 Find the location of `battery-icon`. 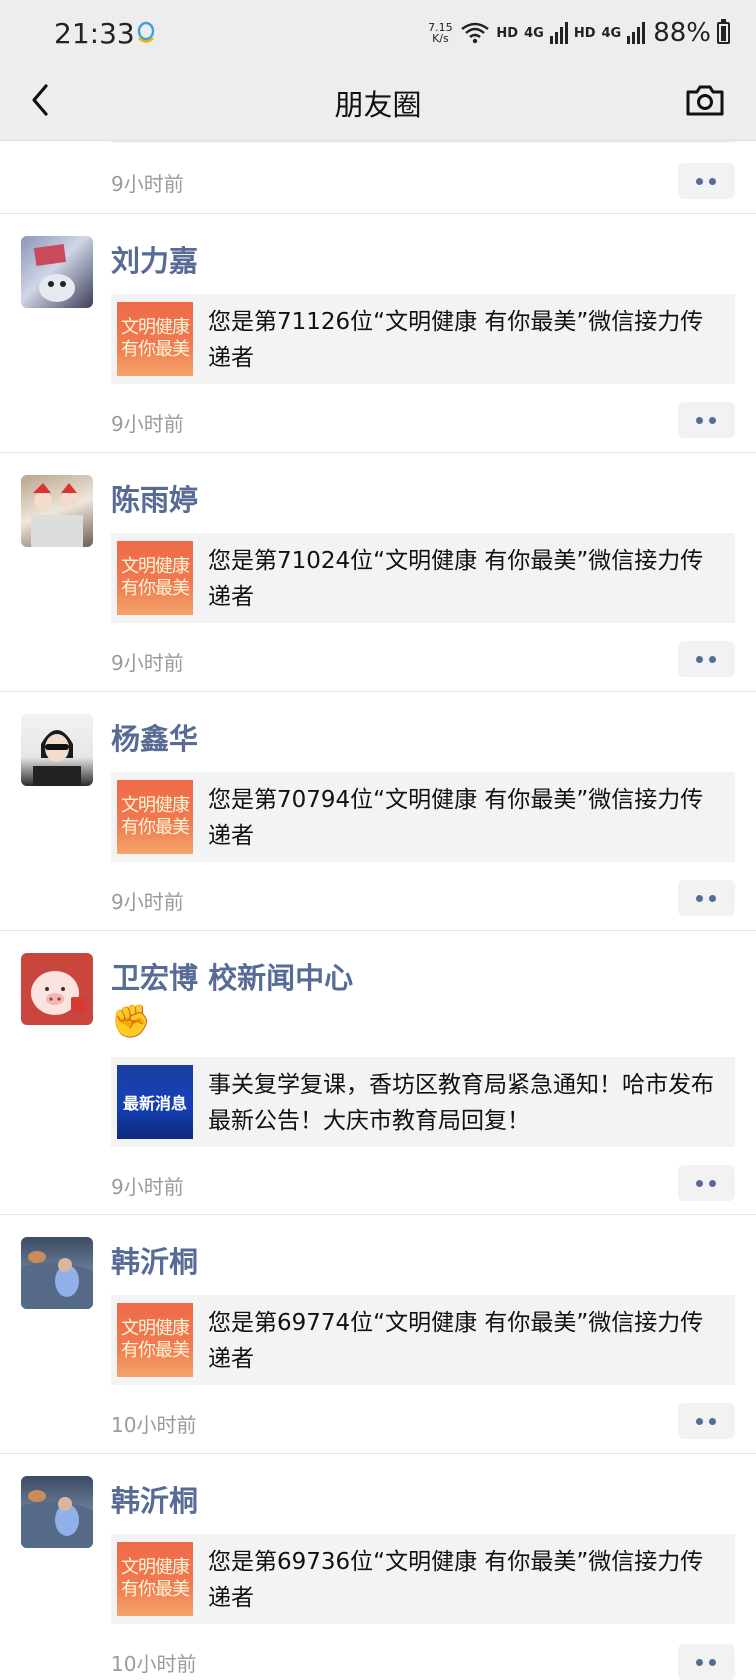

battery-icon is located at coordinates (723, 31).